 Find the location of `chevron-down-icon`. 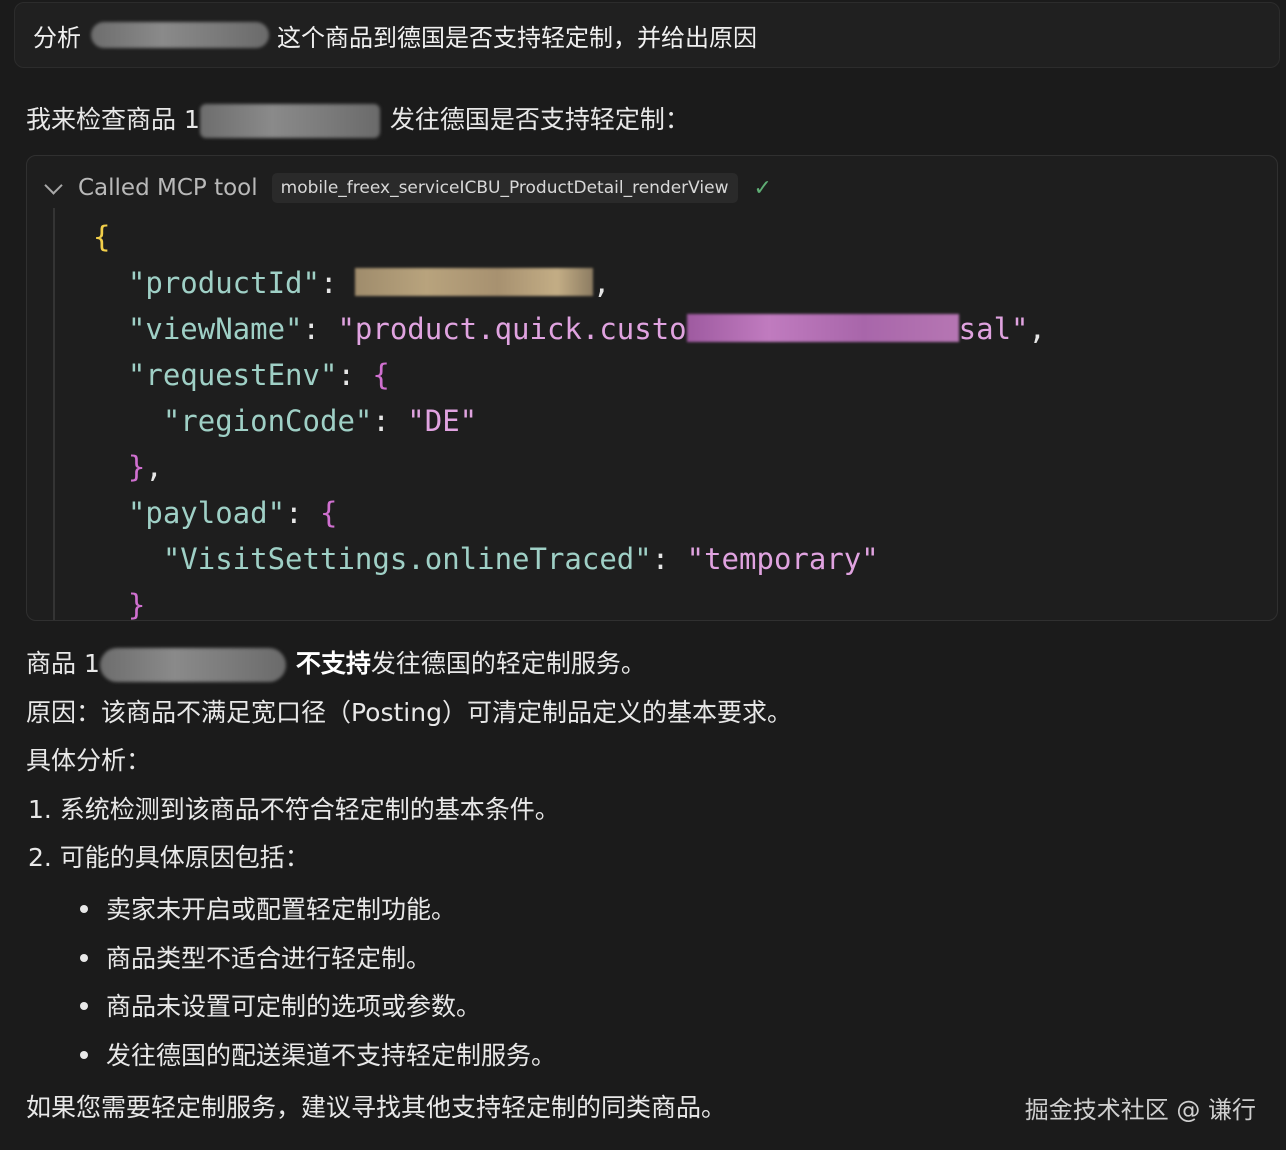

chevron-down-icon is located at coordinates (53, 185).